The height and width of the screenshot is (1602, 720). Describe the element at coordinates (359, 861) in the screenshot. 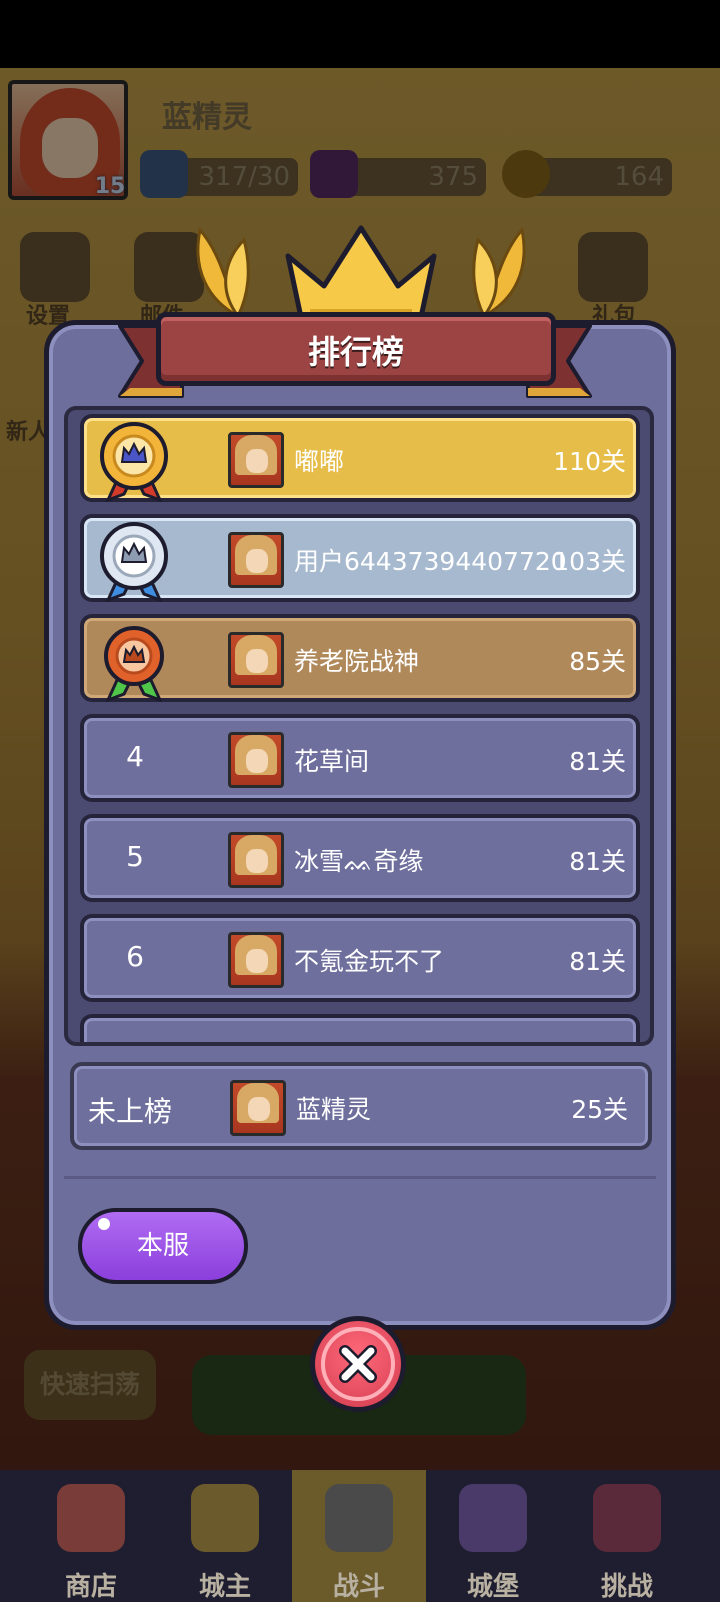

I see `player-name: 冰雪ᨐ奇缘` at that location.